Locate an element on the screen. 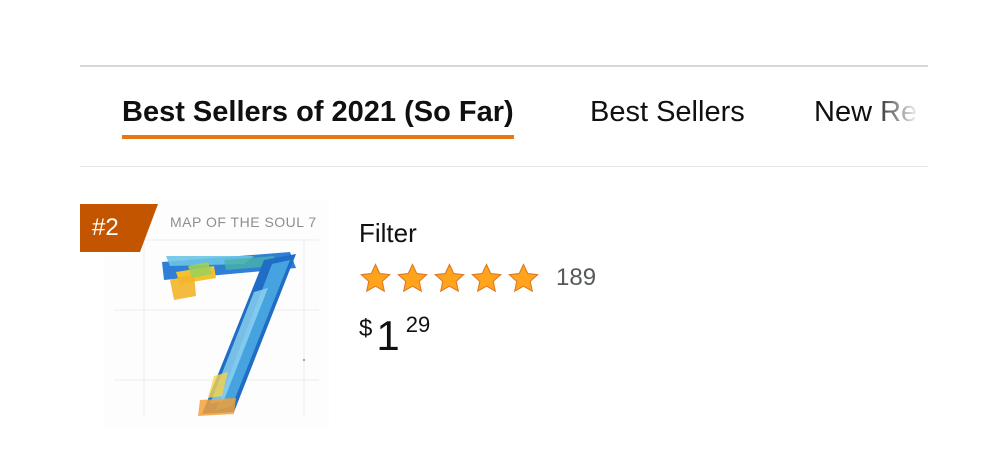 This screenshot has width=1000, height=470. price-whole: 1 is located at coordinates (388, 335).